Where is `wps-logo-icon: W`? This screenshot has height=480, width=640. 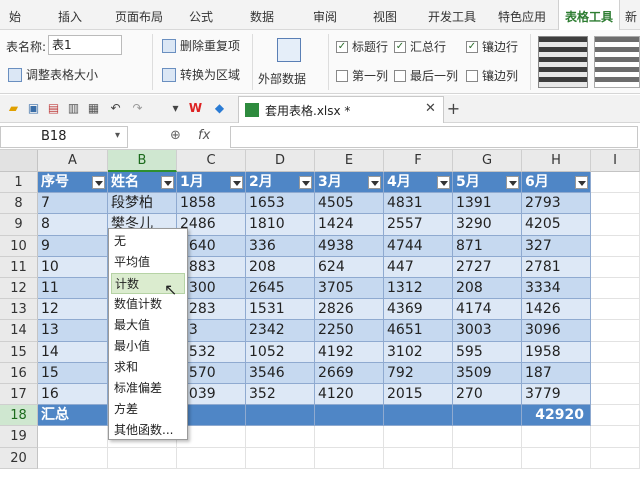
wps-logo-icon: W is located at coordinates (195, 108).